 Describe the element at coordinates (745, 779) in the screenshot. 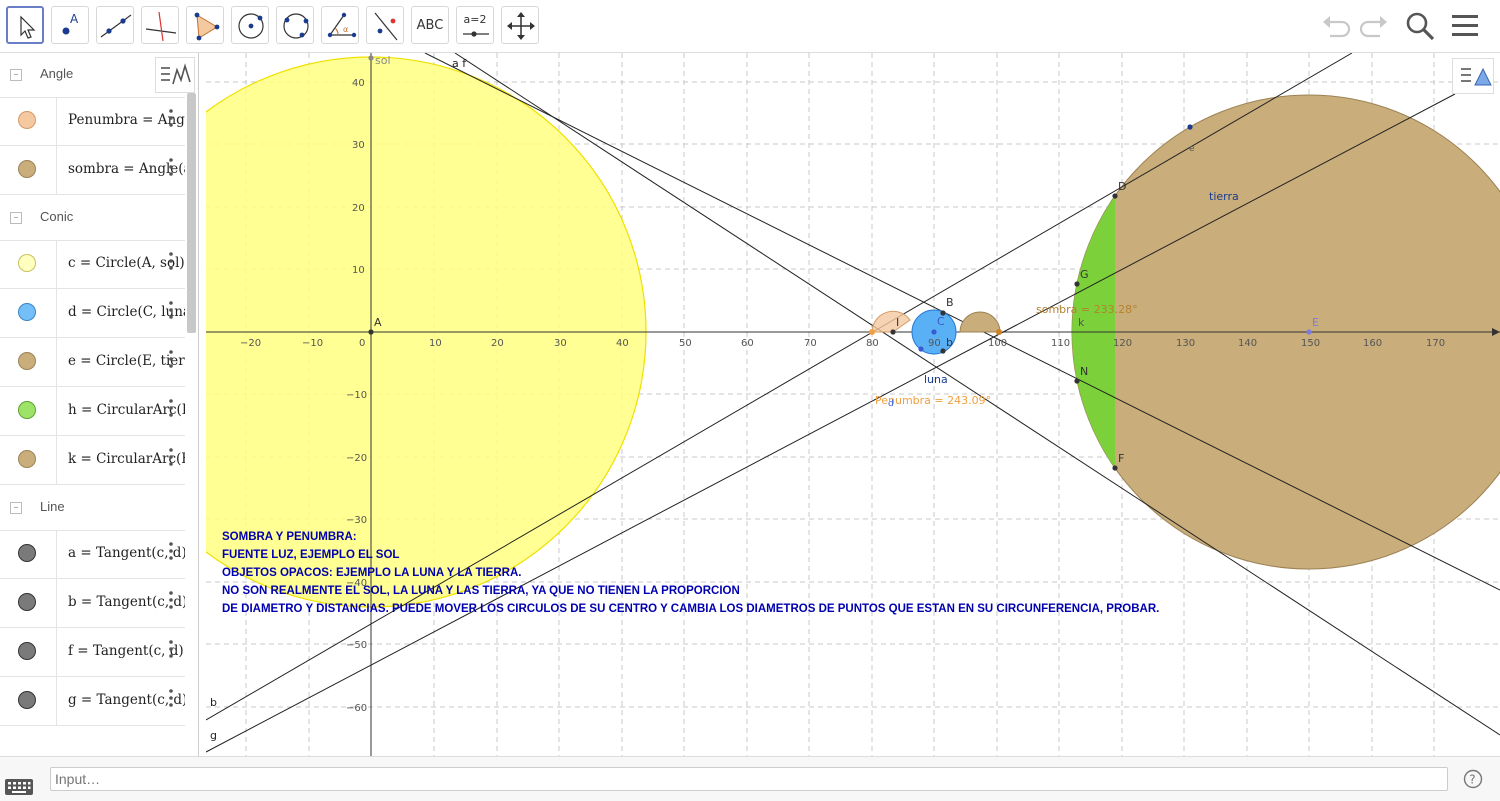

I see `algebra-input` at that location.